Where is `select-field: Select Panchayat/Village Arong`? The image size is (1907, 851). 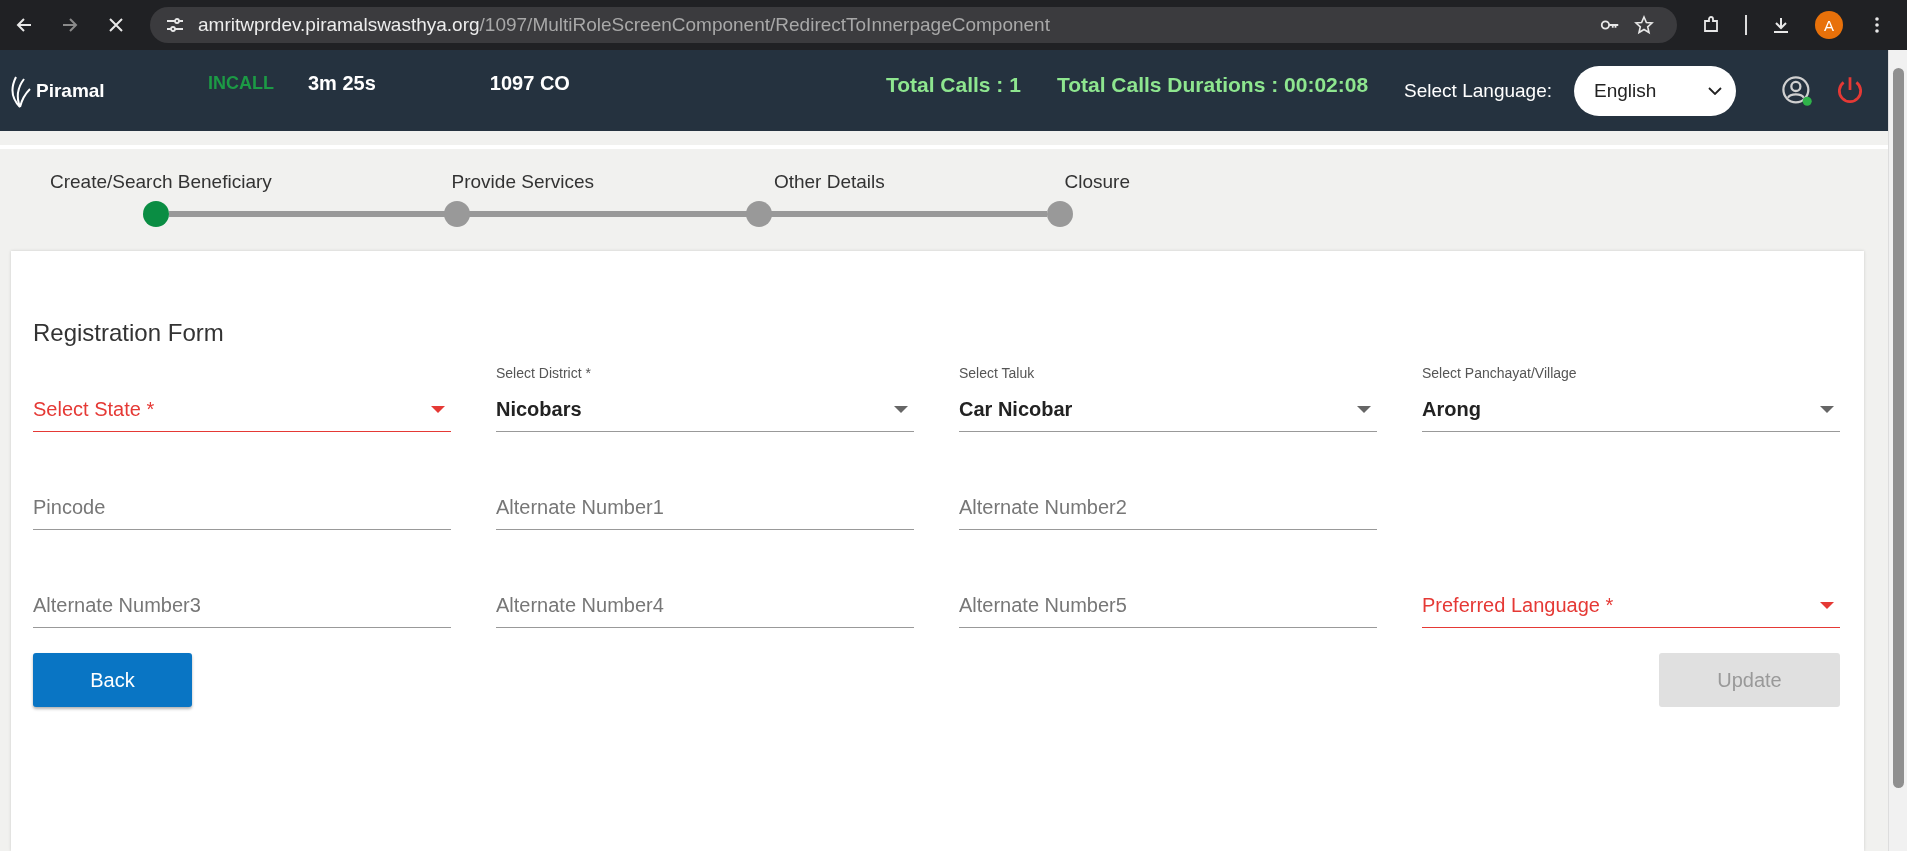 select-field: Select Panchayat/Village Arong is located at coordinates (1631, 394).